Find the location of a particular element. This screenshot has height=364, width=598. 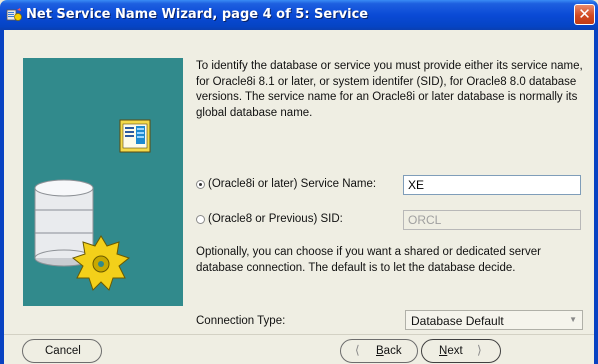

database-icon is located at coordinates (64, 223).